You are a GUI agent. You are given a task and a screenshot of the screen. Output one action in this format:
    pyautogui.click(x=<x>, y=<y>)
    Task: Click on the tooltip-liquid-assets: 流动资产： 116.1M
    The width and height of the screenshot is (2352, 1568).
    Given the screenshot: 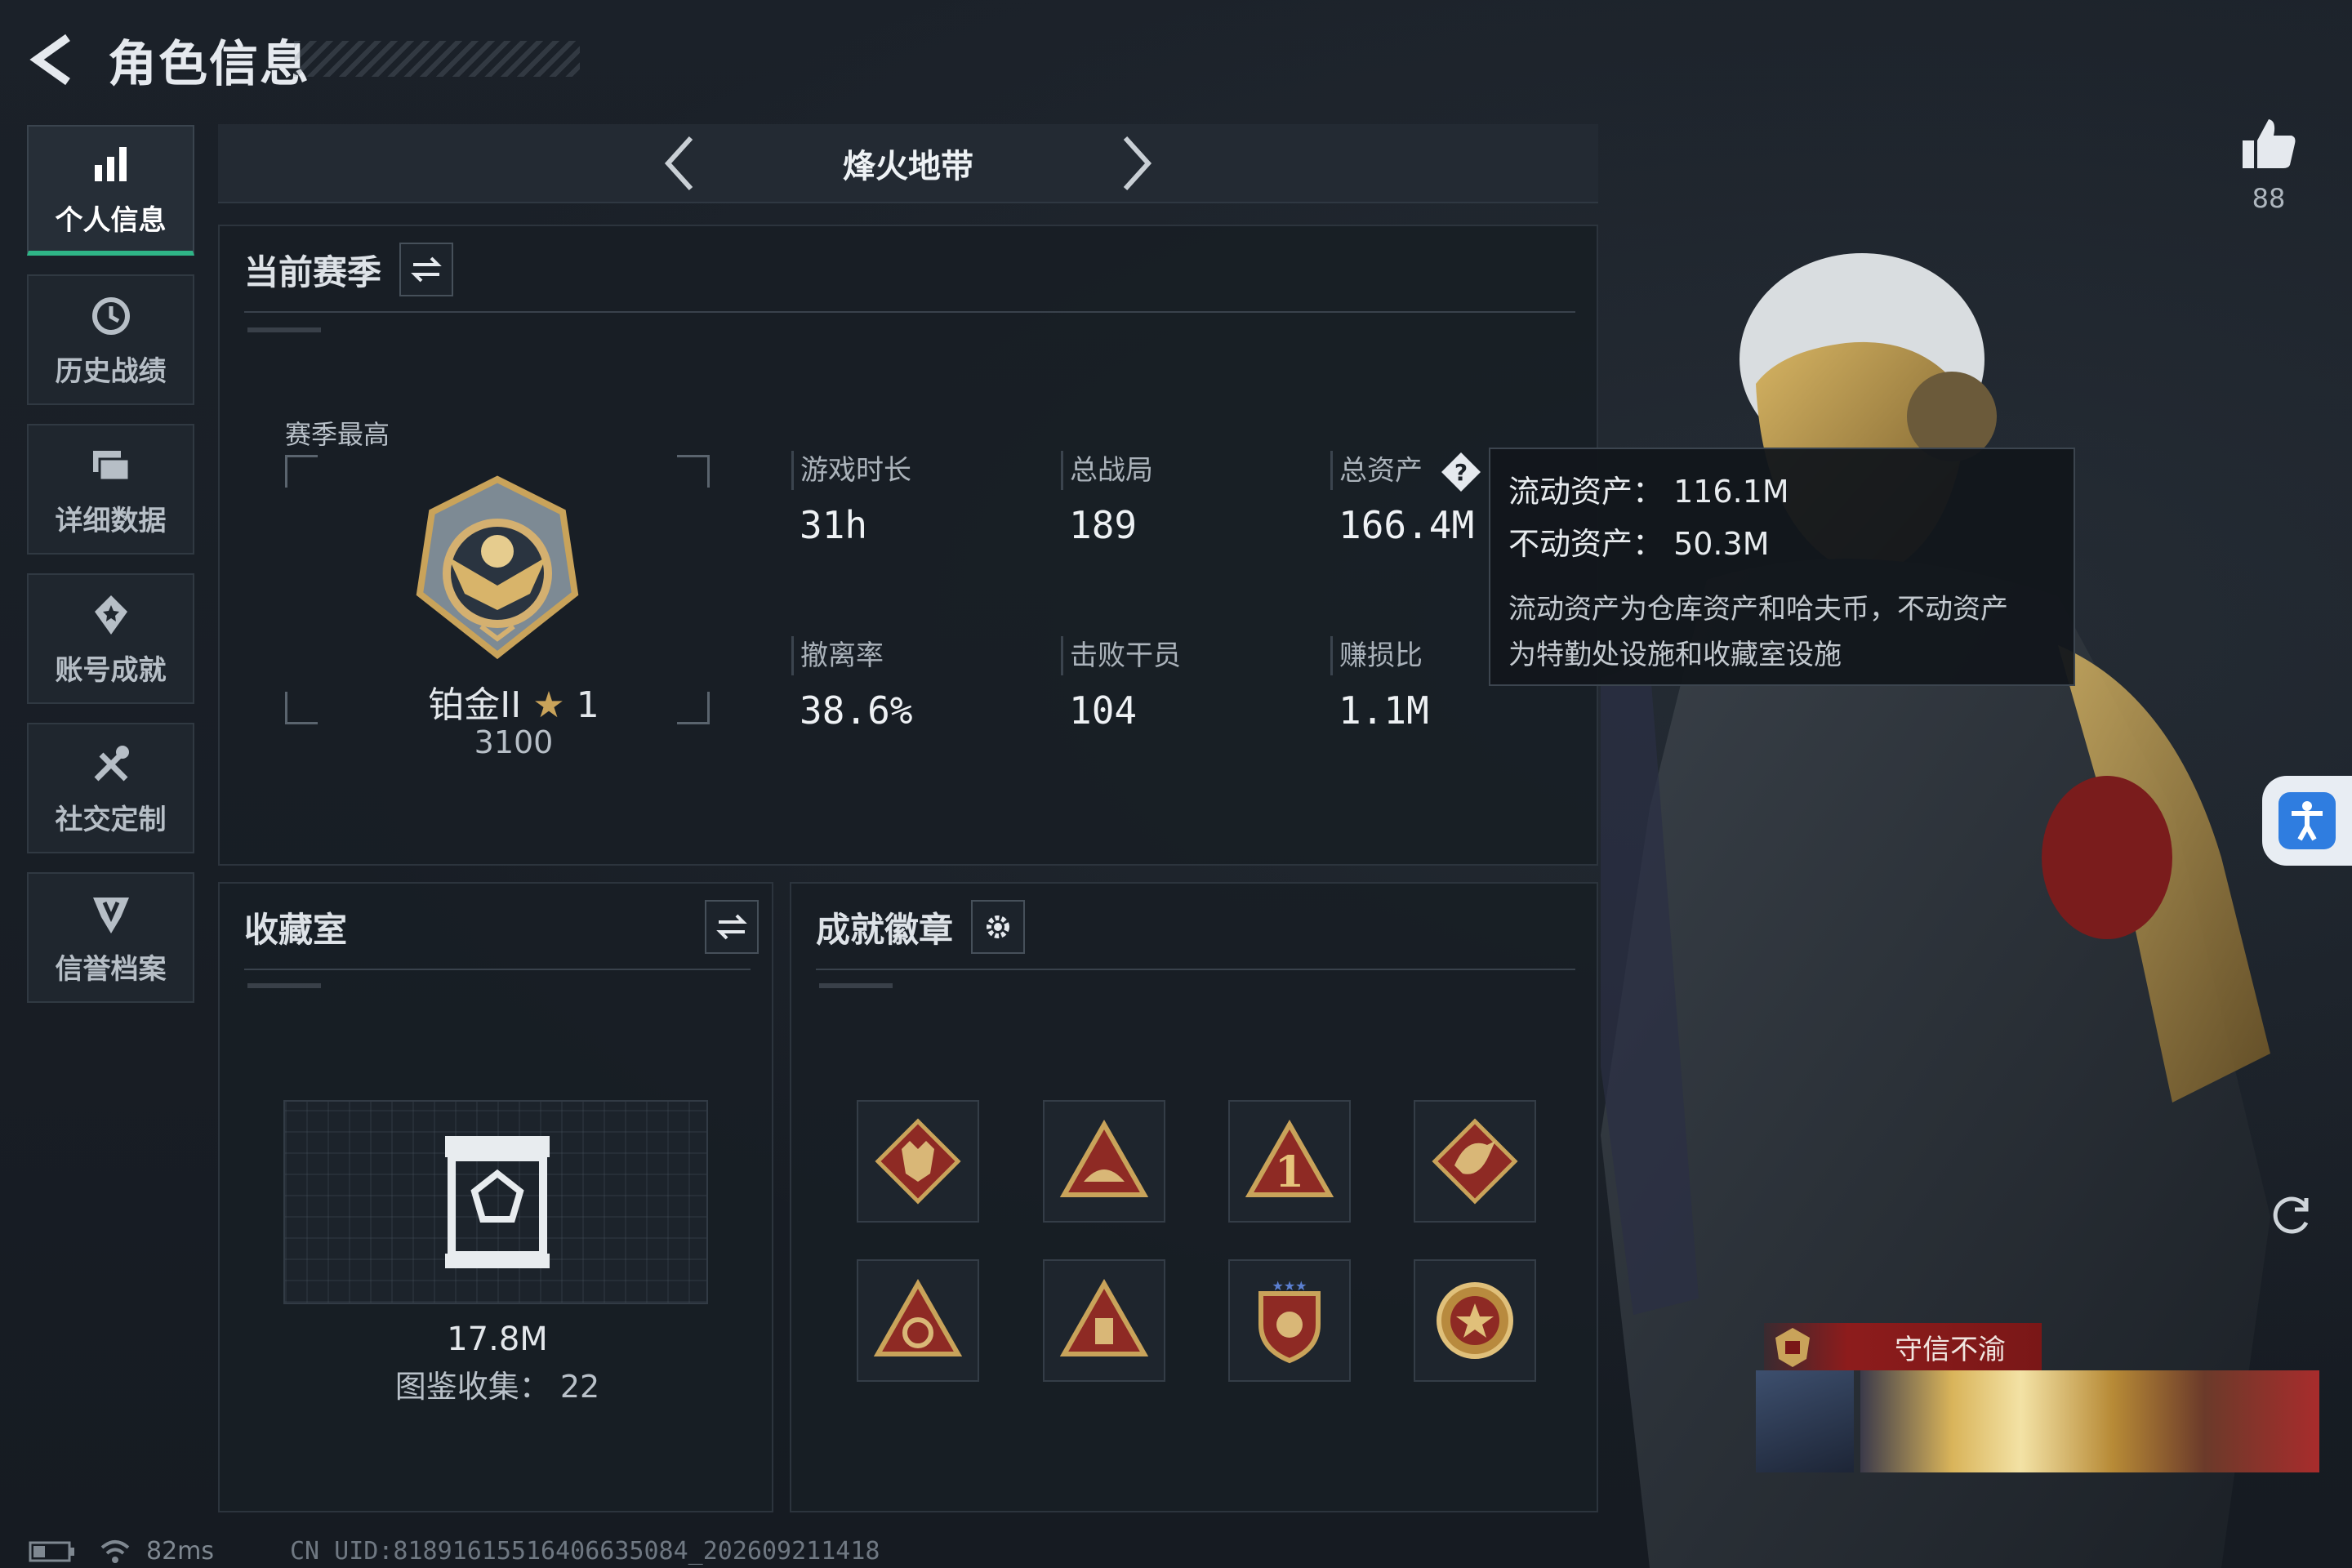 What is the action you would take?
    pyautogui.click(x=1648, y=492)
    